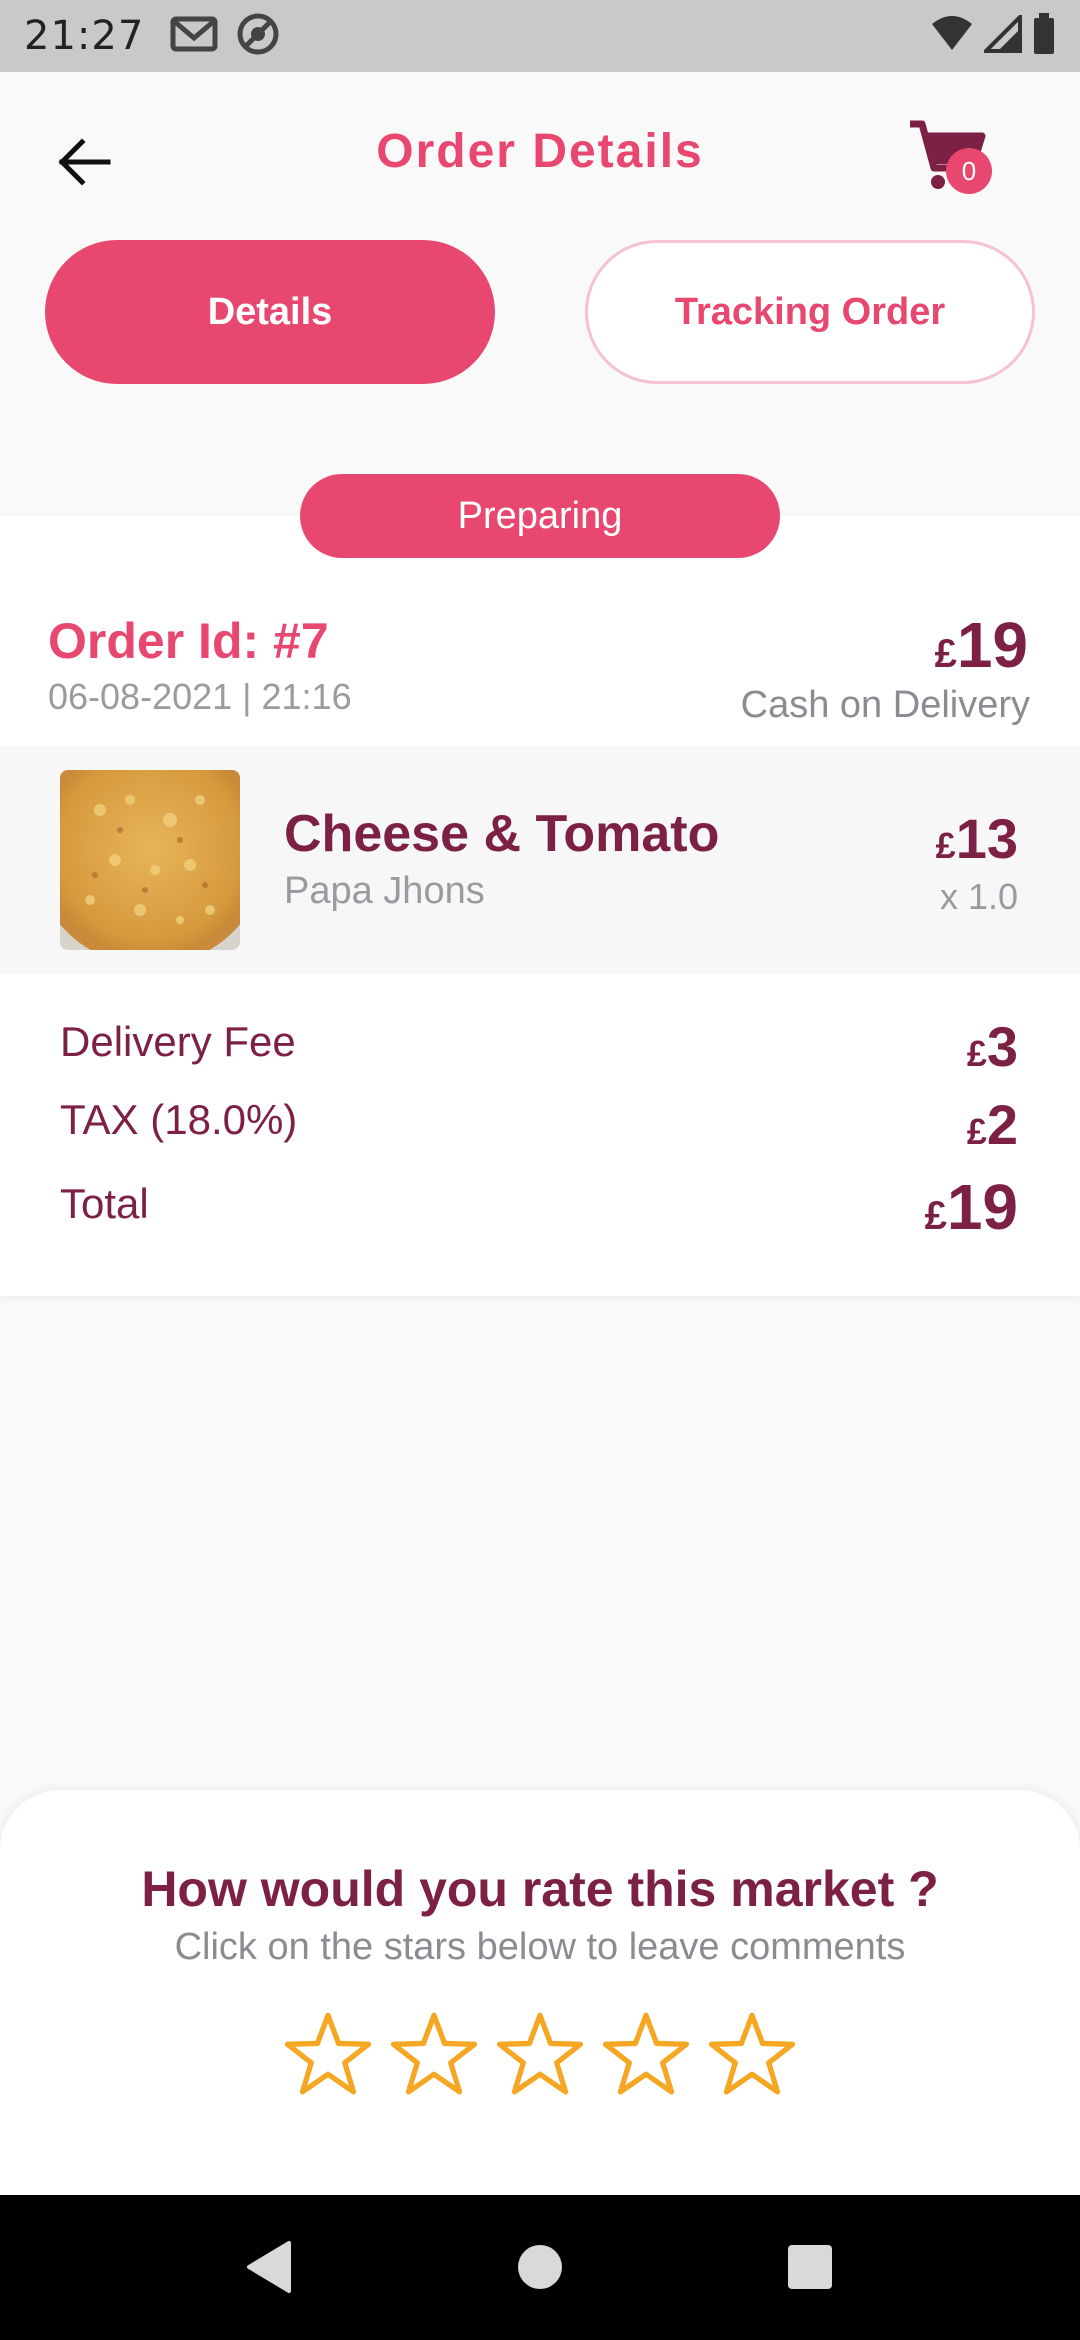  Describe the element at coordinates (992, 1124) in the screenshot. I see `tax-value: £2` at that location.